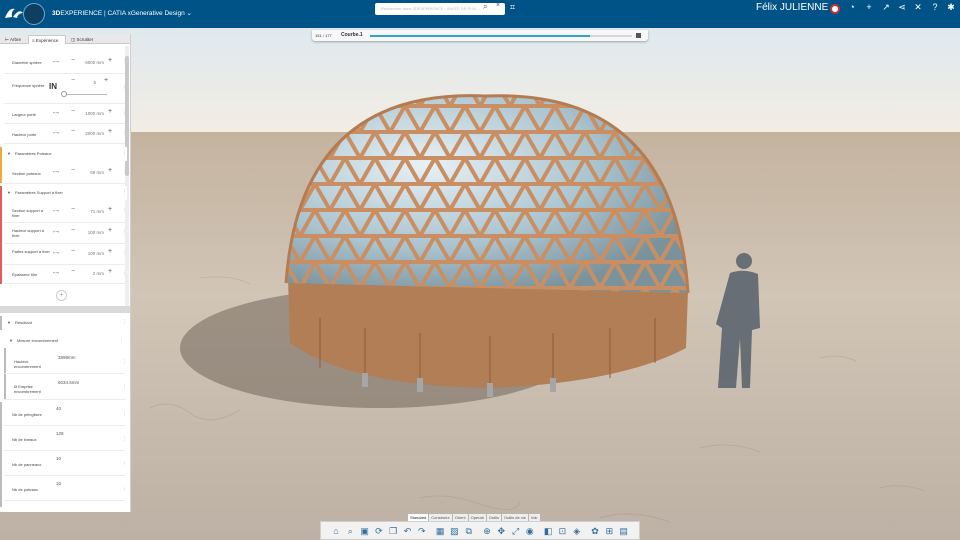 The image size is (960, 540). Describe the element at coordinates (61, 295) in the screenshot. I see `add-parameter-button: +` at that location.